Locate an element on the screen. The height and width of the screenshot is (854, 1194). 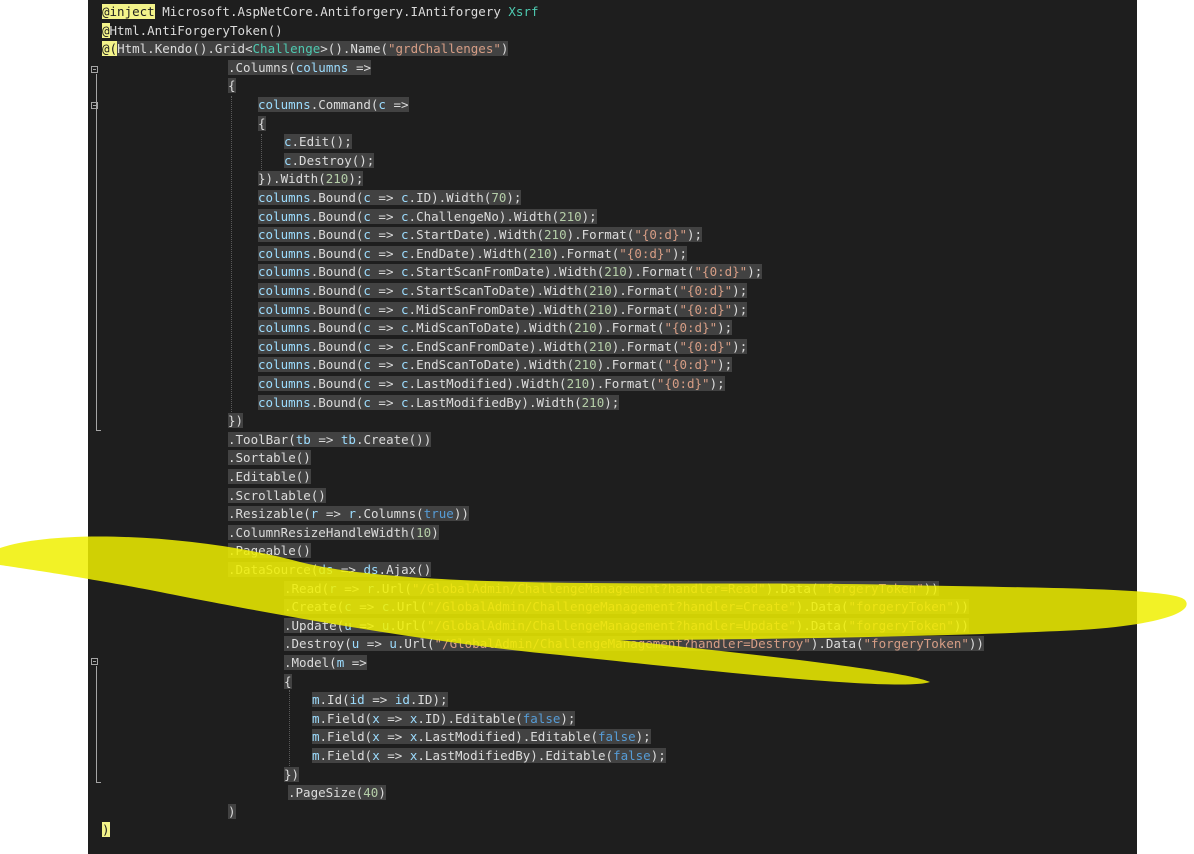
code-line: c.Edit(); is located at coordinates (318, 142).